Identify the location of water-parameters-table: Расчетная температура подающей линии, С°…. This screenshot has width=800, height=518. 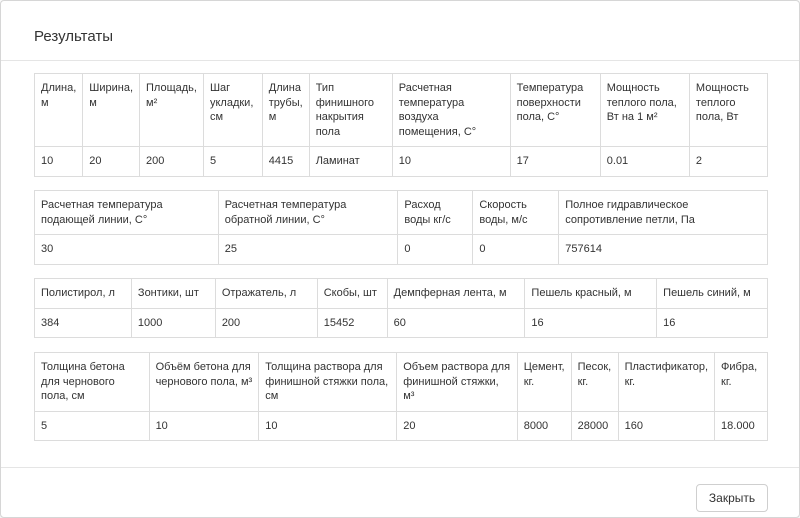
(401, 227).